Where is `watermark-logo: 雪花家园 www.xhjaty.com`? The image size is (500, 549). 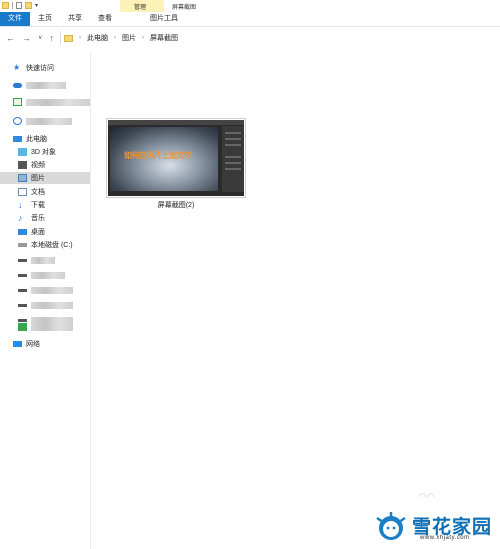
watermark-logo: 雪花家园 www.xhjaty.com is located at coordinates (435, 529).